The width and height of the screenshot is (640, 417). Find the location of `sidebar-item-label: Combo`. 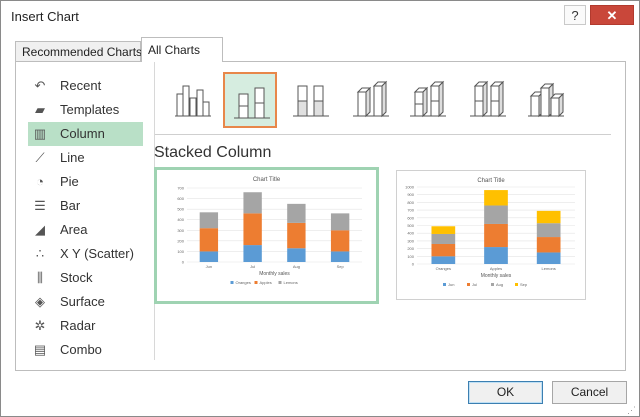

sidebar-item-label: Combo is located at coordinates (81, 349).